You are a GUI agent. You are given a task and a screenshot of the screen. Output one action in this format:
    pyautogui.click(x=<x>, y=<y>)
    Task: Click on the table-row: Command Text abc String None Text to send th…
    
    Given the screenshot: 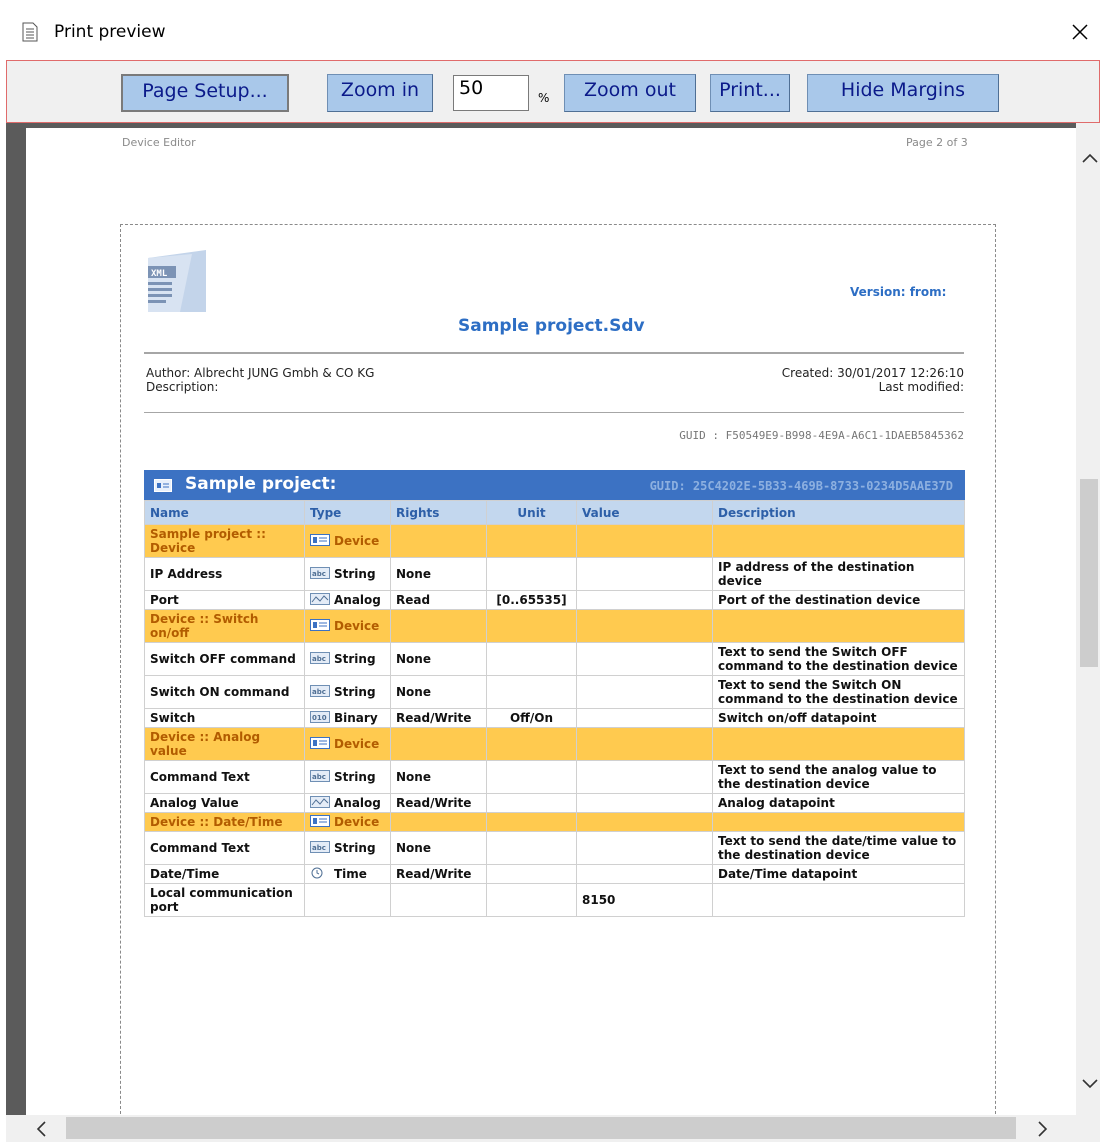 What is the action you would take?
    pyautogui.click(x=554, y=777)
    